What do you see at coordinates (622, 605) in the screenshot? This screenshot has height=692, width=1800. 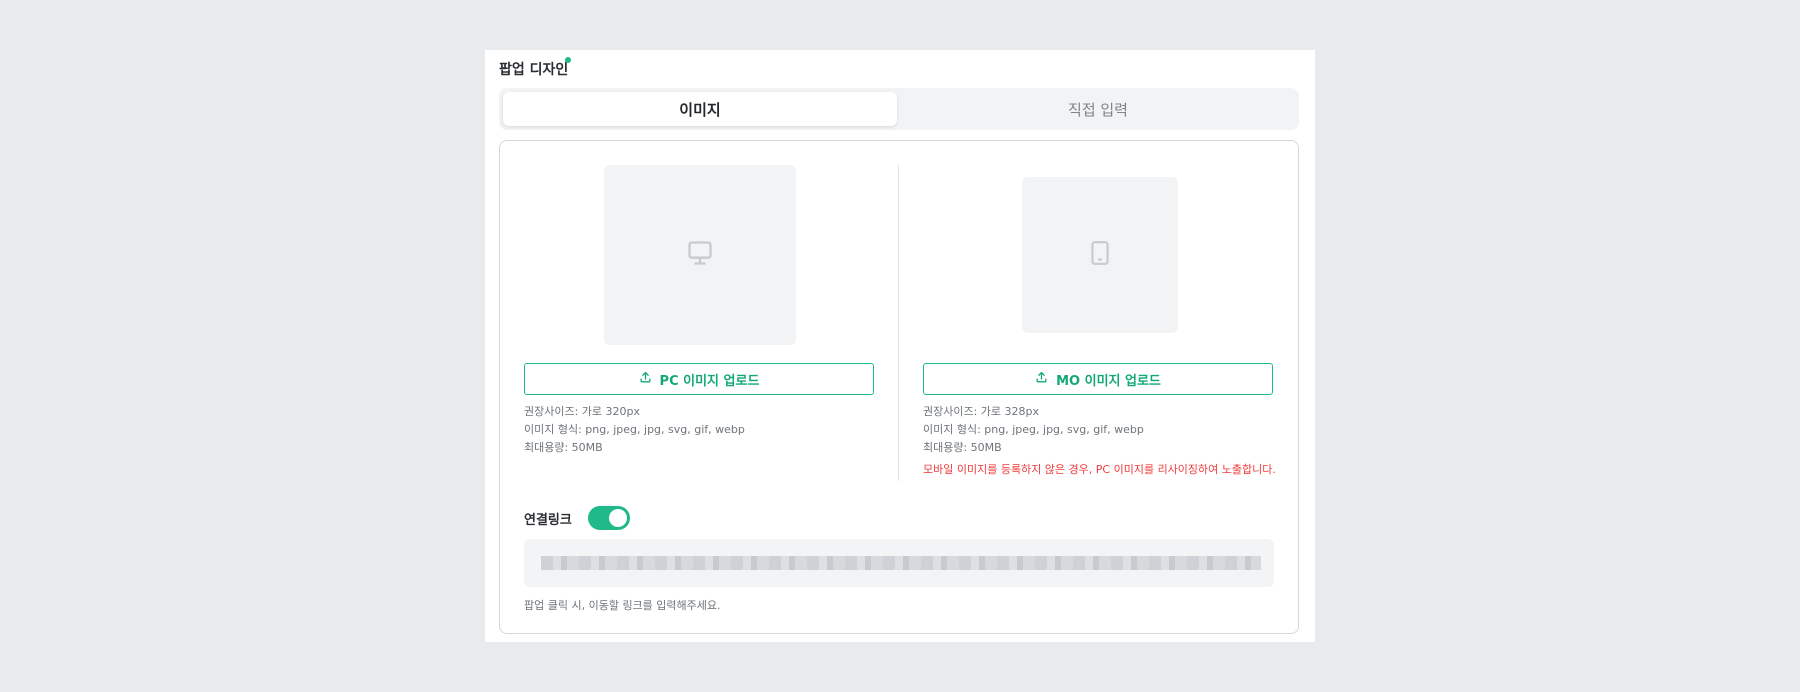 I see `link-helper-text: 팝업 클릭 시, 이동할 링크를 입력해주세요.` at bounding box center [622, 605].